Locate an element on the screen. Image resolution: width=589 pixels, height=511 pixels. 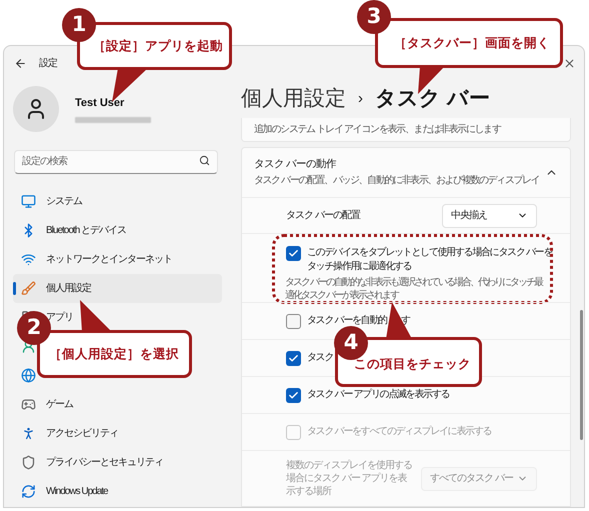
search-icon is located at coordinates (204, 160).